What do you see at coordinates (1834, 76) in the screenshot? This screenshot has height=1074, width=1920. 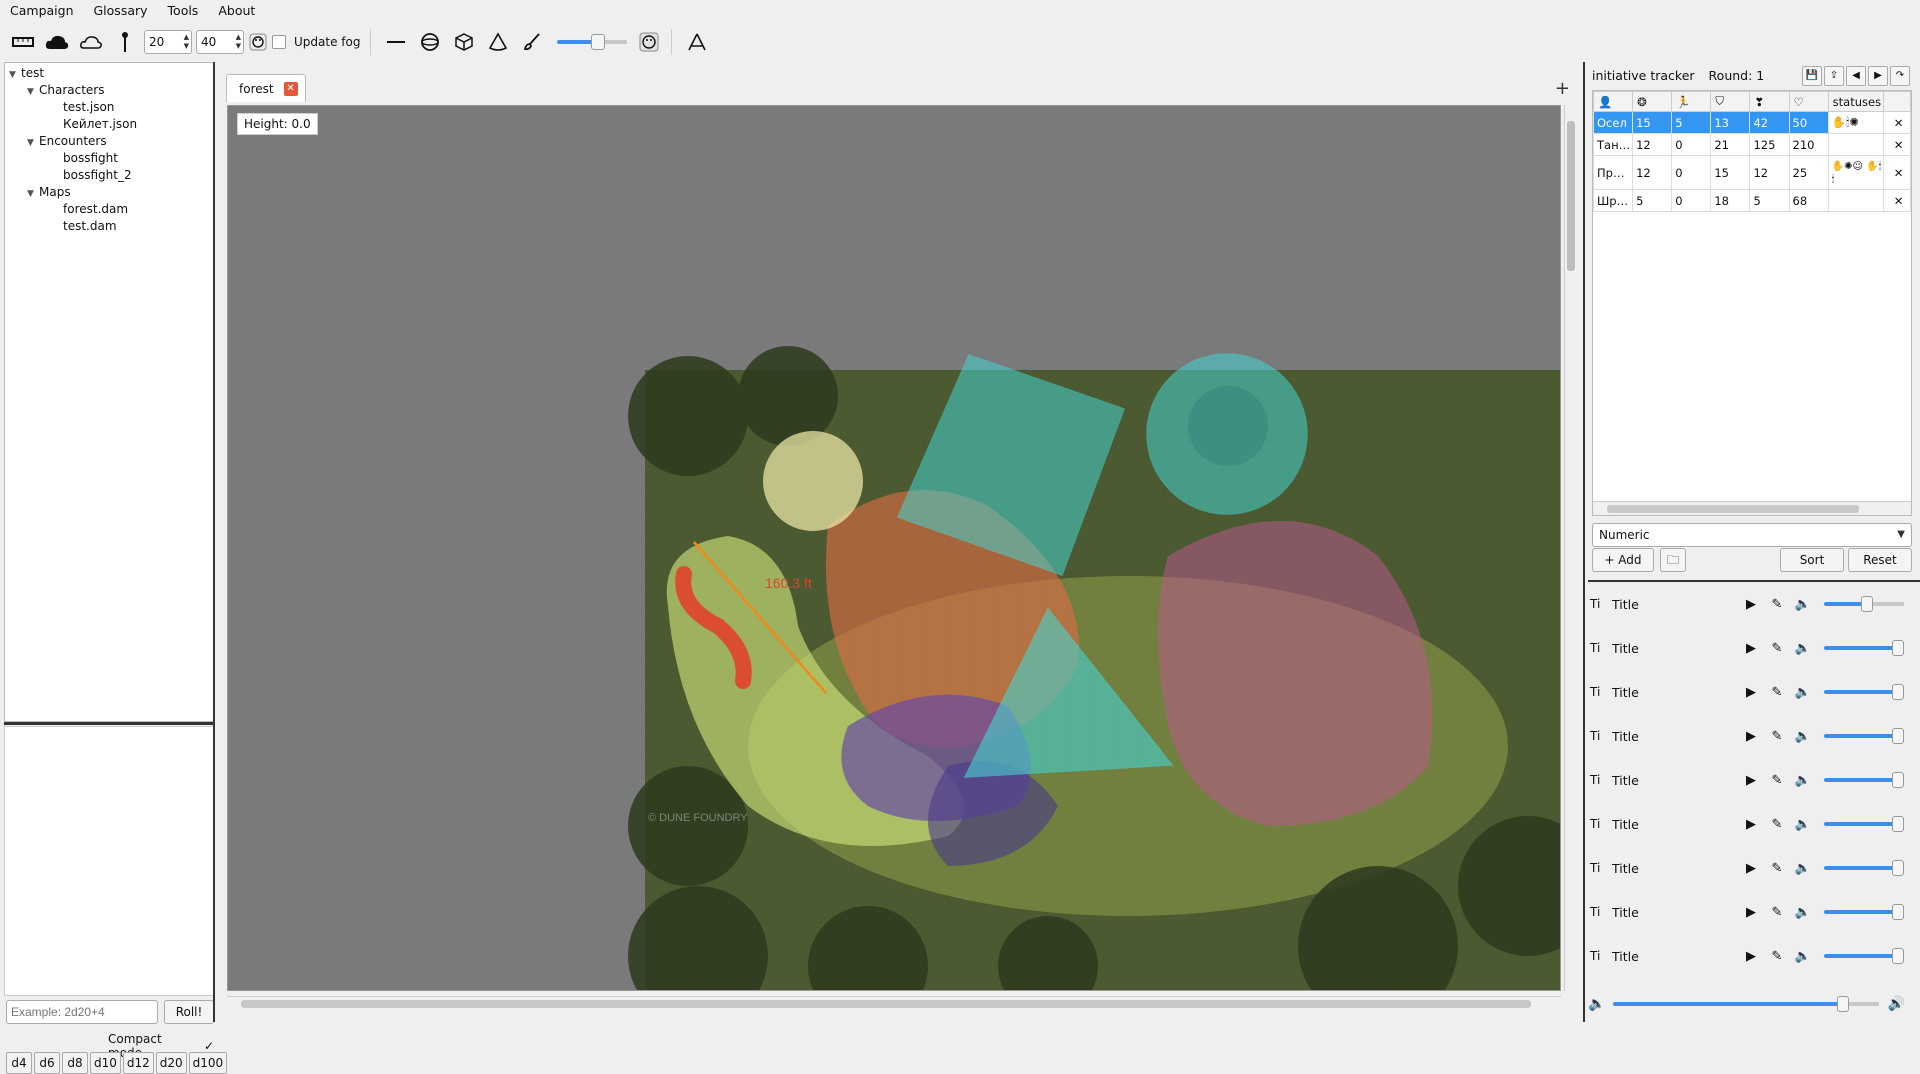 I see `export-icon: ⇪` at bounding box center [1834, 76].